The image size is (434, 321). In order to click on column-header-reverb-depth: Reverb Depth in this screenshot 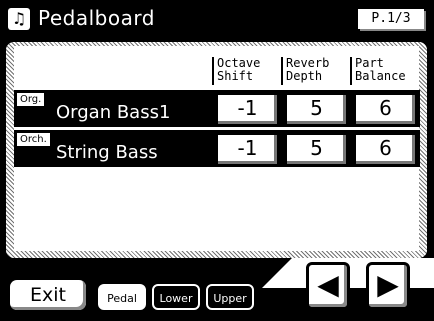, I will do `click(305, 71)`.